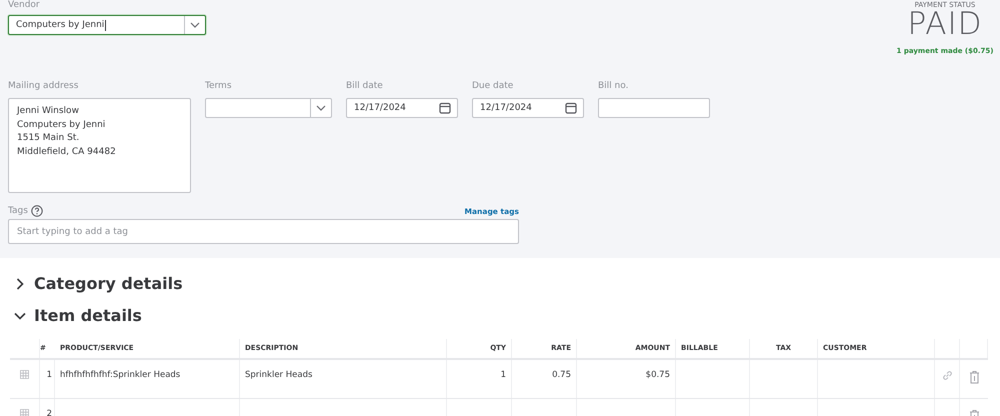 Image resolution: width=1000 pixels, height=416 pixels. Describe the element at coordinates (107, 25) in the screenshot. I see `vendor-dropdown: Computers by Jenni` at that location.